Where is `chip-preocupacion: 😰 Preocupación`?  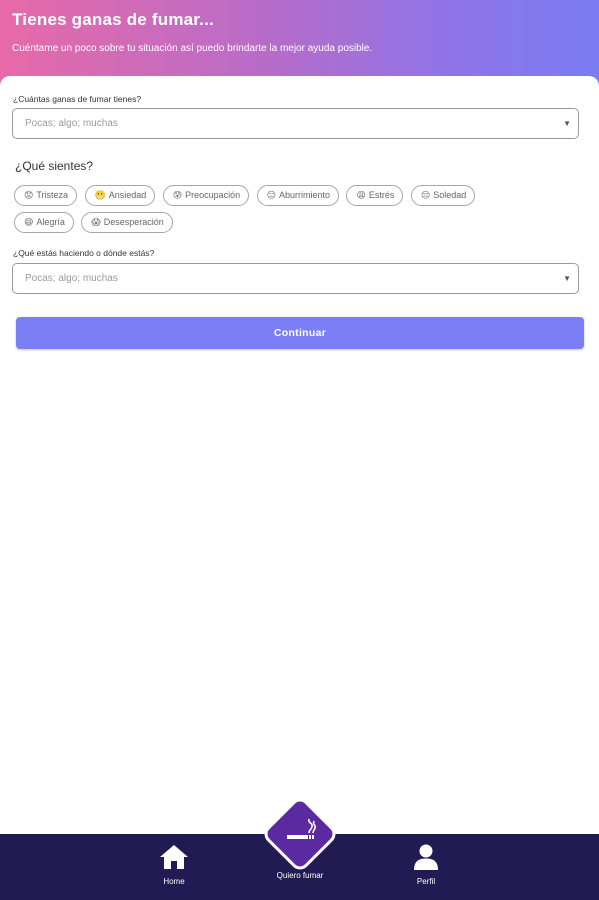 chip-preocupacion: 😰 Preocupación is located at coordinates (206, 195).